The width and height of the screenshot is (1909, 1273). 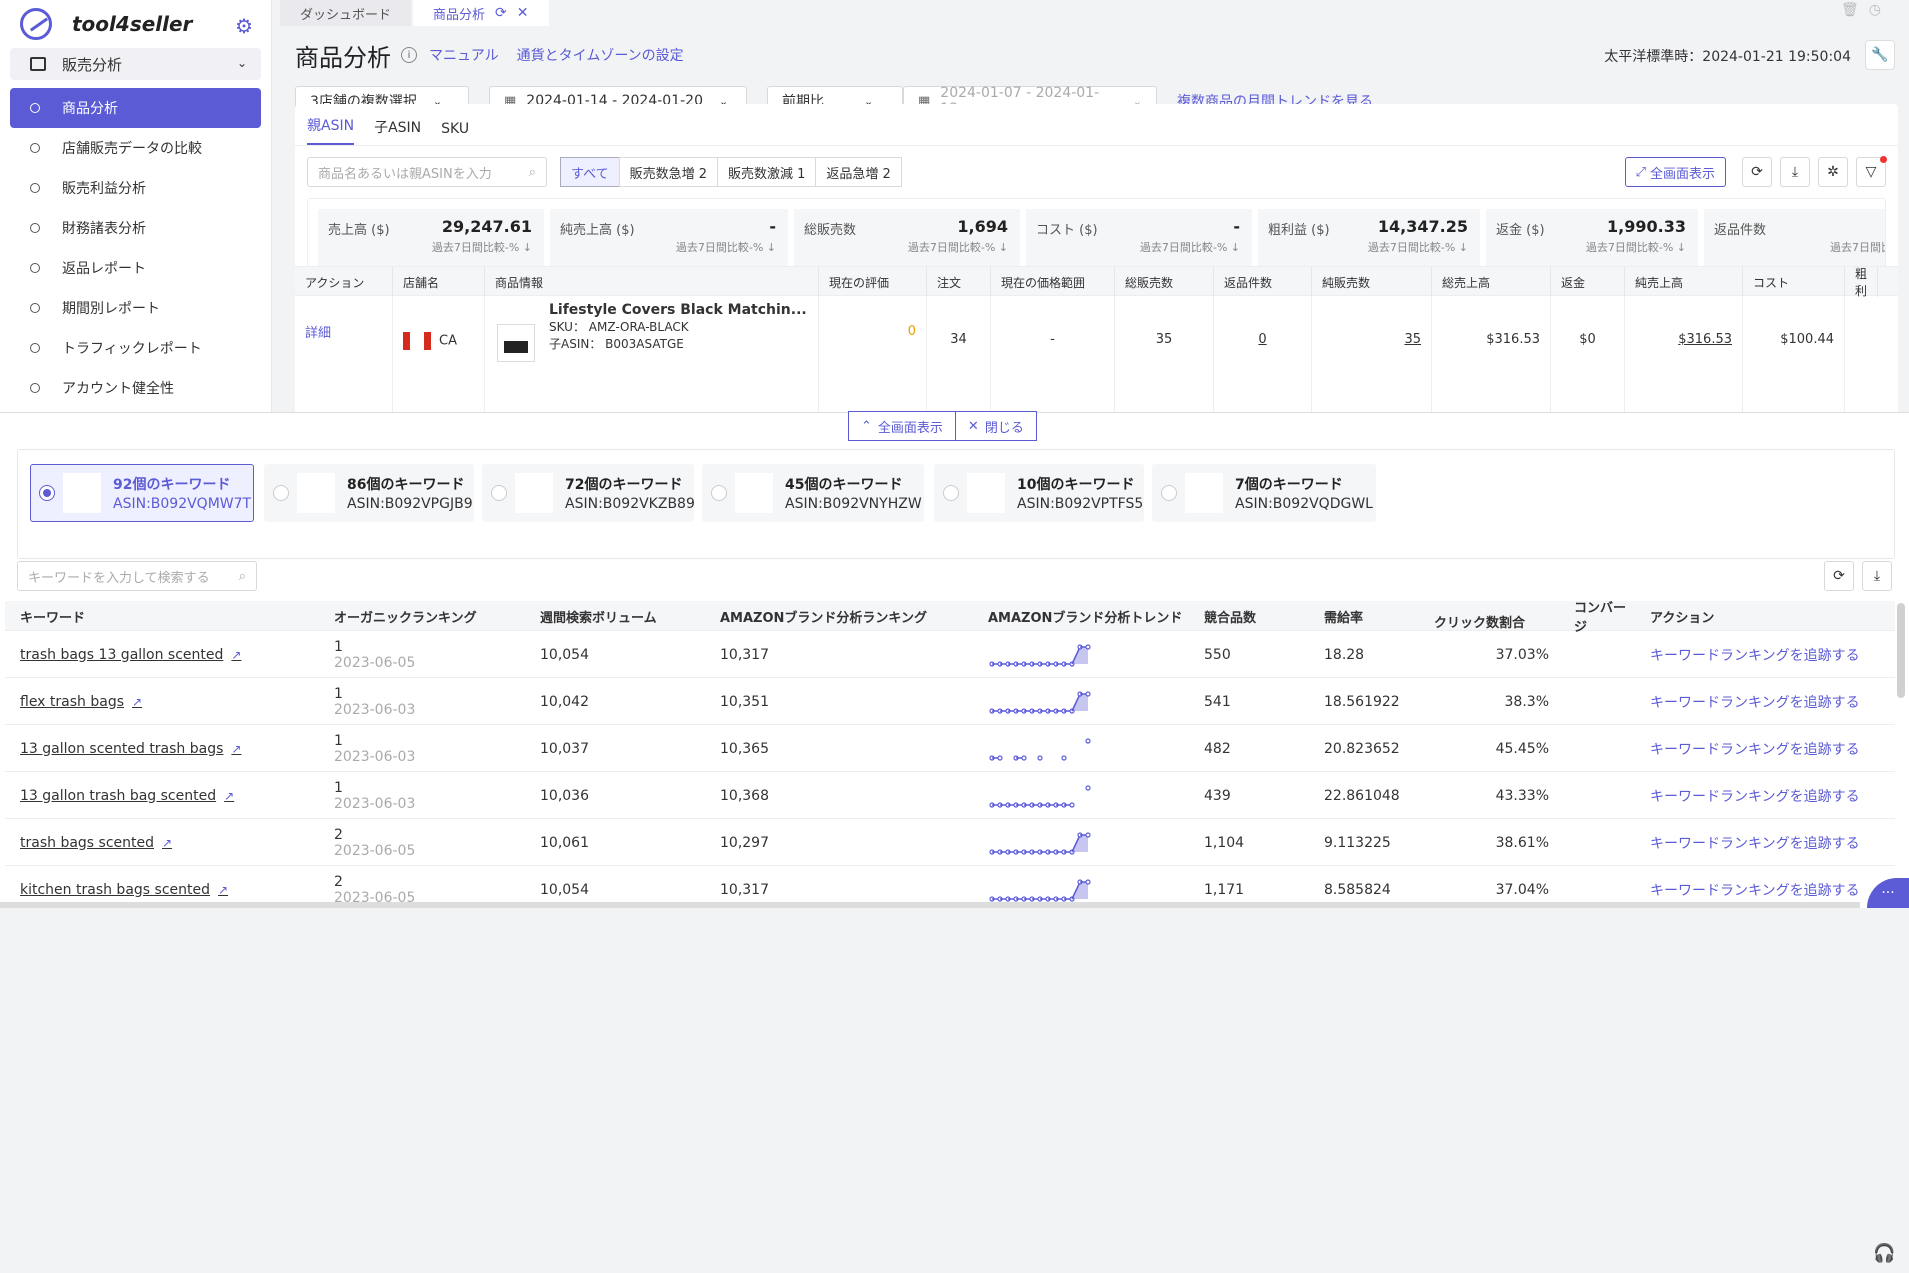 What do you see at coordinates (588, 493) in the screenshot?
I see `asin-card: 72個のキーワード ASIN:B092VKZB89` at bounding box center [588, 493].